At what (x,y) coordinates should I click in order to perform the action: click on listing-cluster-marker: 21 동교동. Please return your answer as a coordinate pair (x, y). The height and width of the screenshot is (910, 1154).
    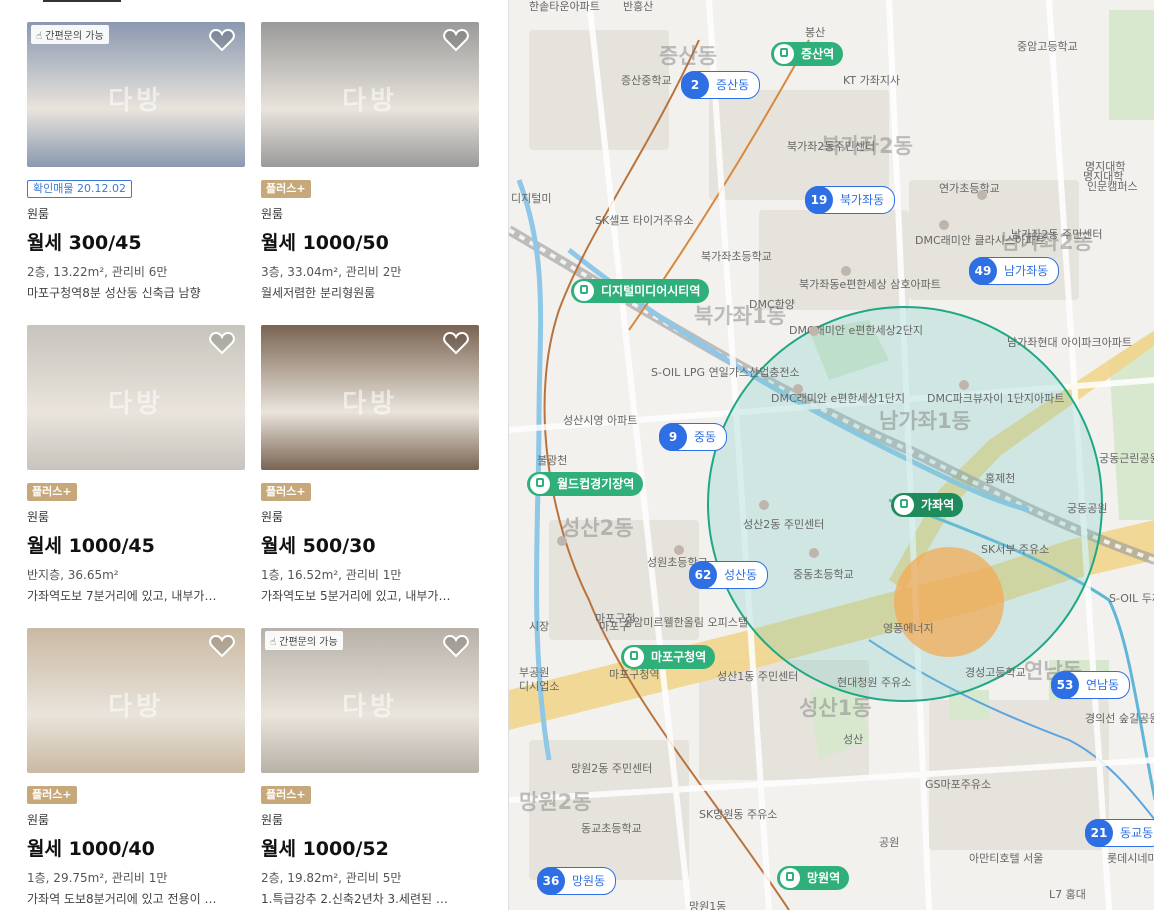
    Looking at the image, I should click on (1119, 833).